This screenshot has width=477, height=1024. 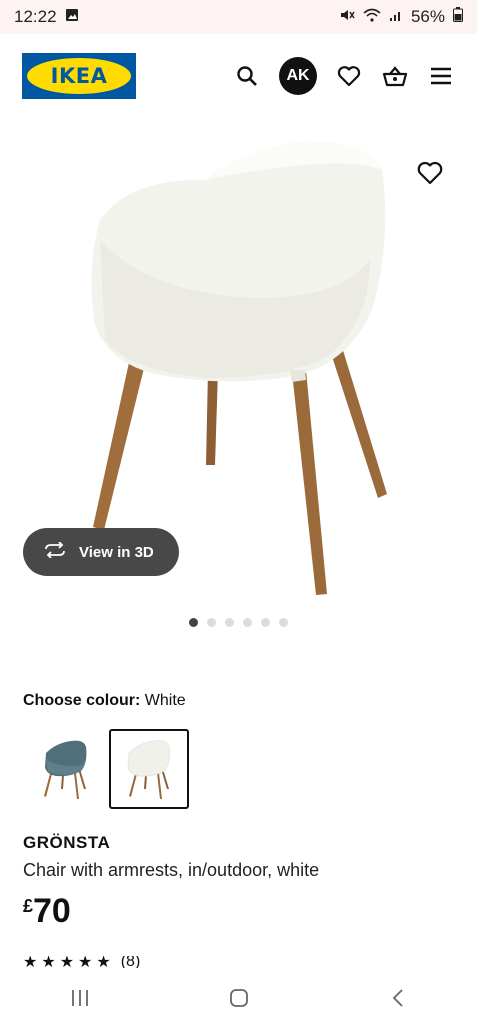 I want to click on status-bar: 12:22 56%, so click(x=238, y=17).